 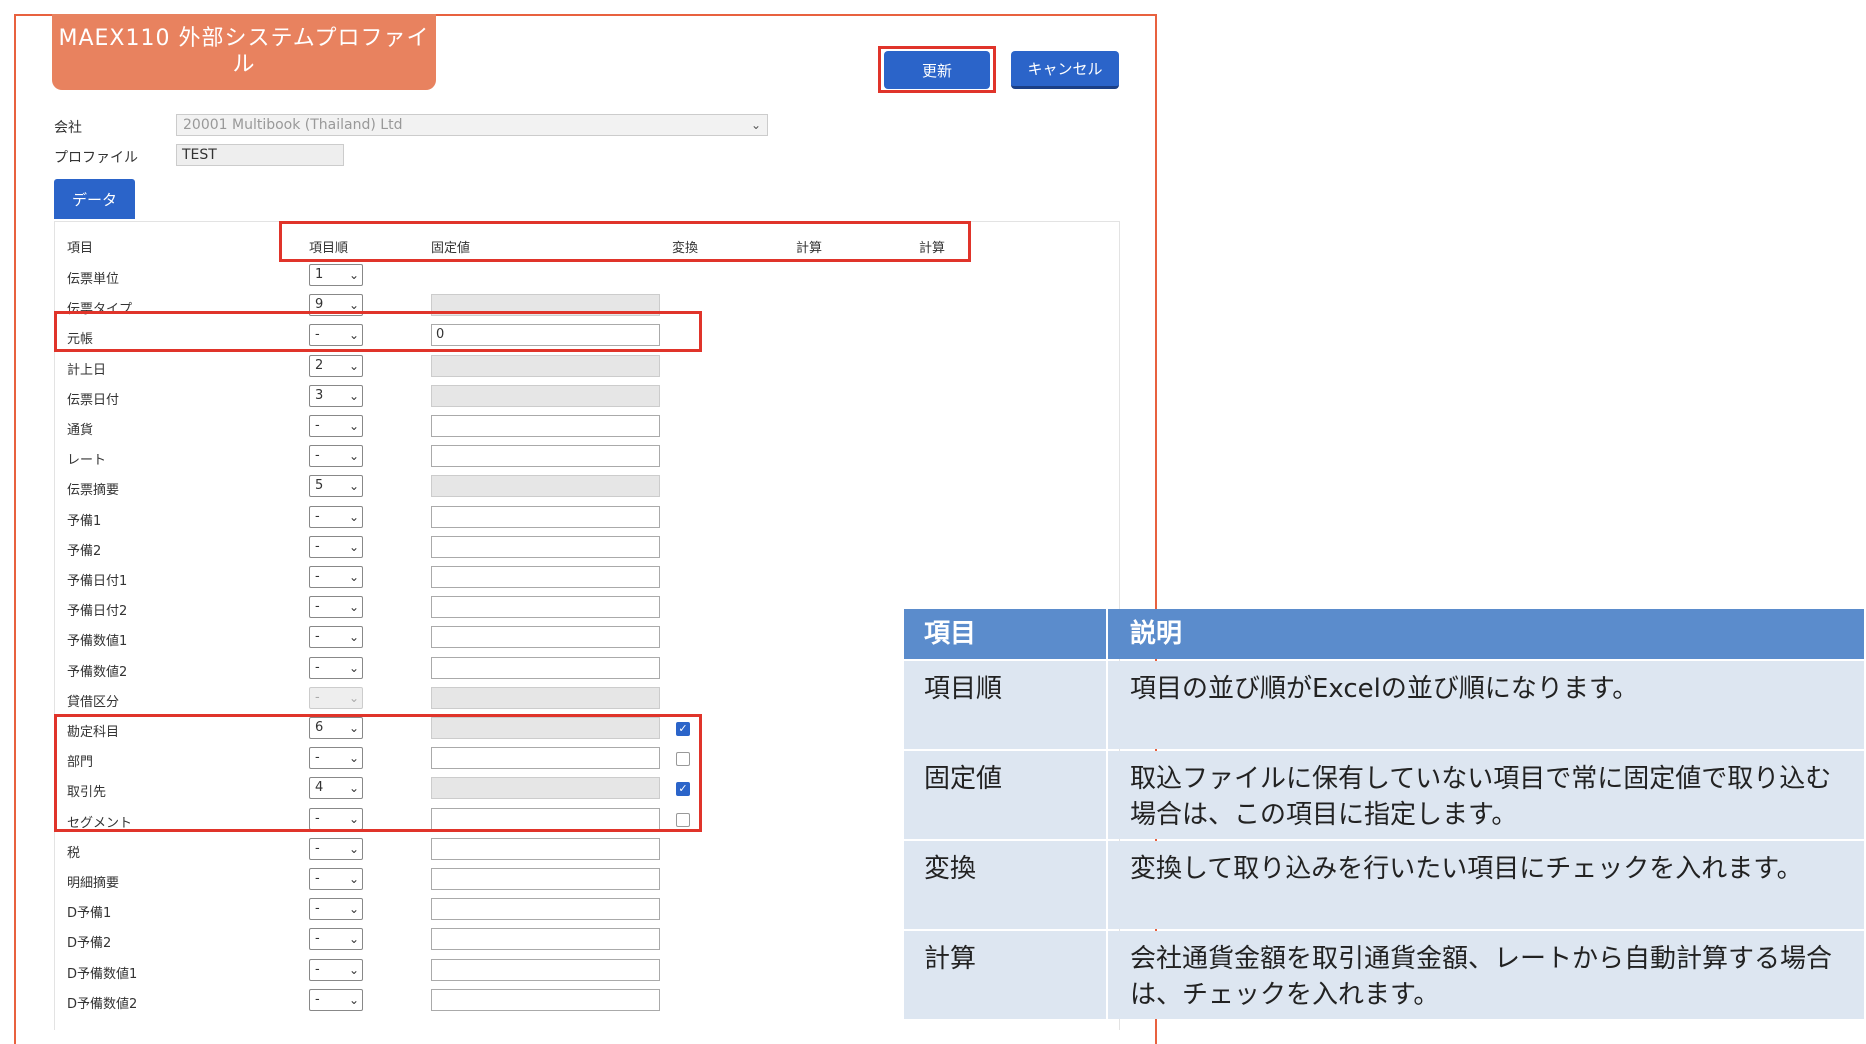 I want to click on order-select: 5 ⌄, so click(x=336, y=486).